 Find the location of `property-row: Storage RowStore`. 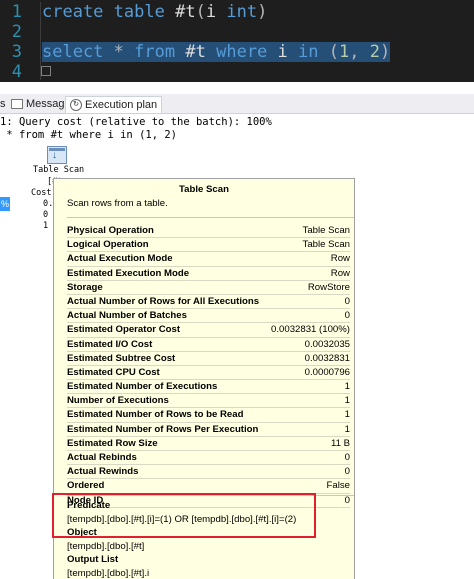

property-row: Storage RowStore is located at coordinates (208, 288).